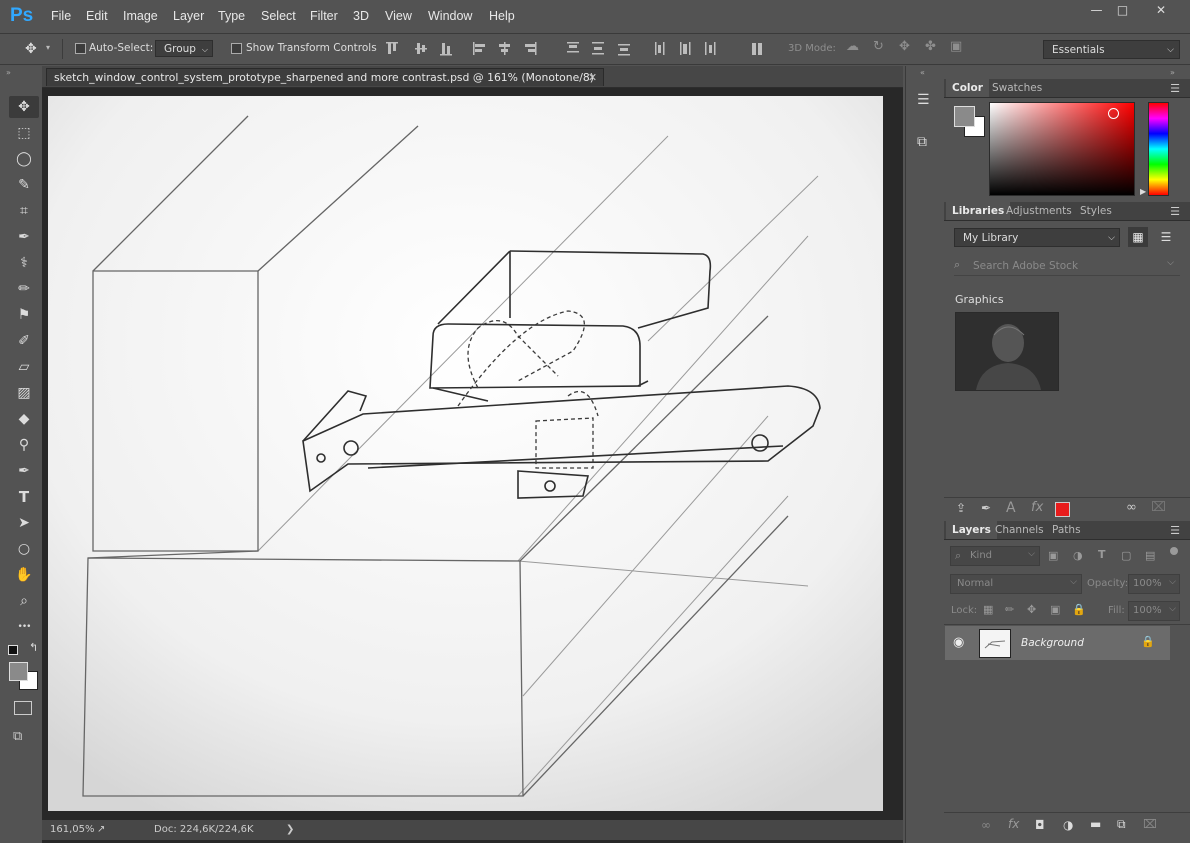 The width and height of the screenshot is (1190, 843). What do you see at coordinates (1154, 584) in the screenshot?
I see `opacity-input: 100% ⌵` at bounding box center [1154, 584].